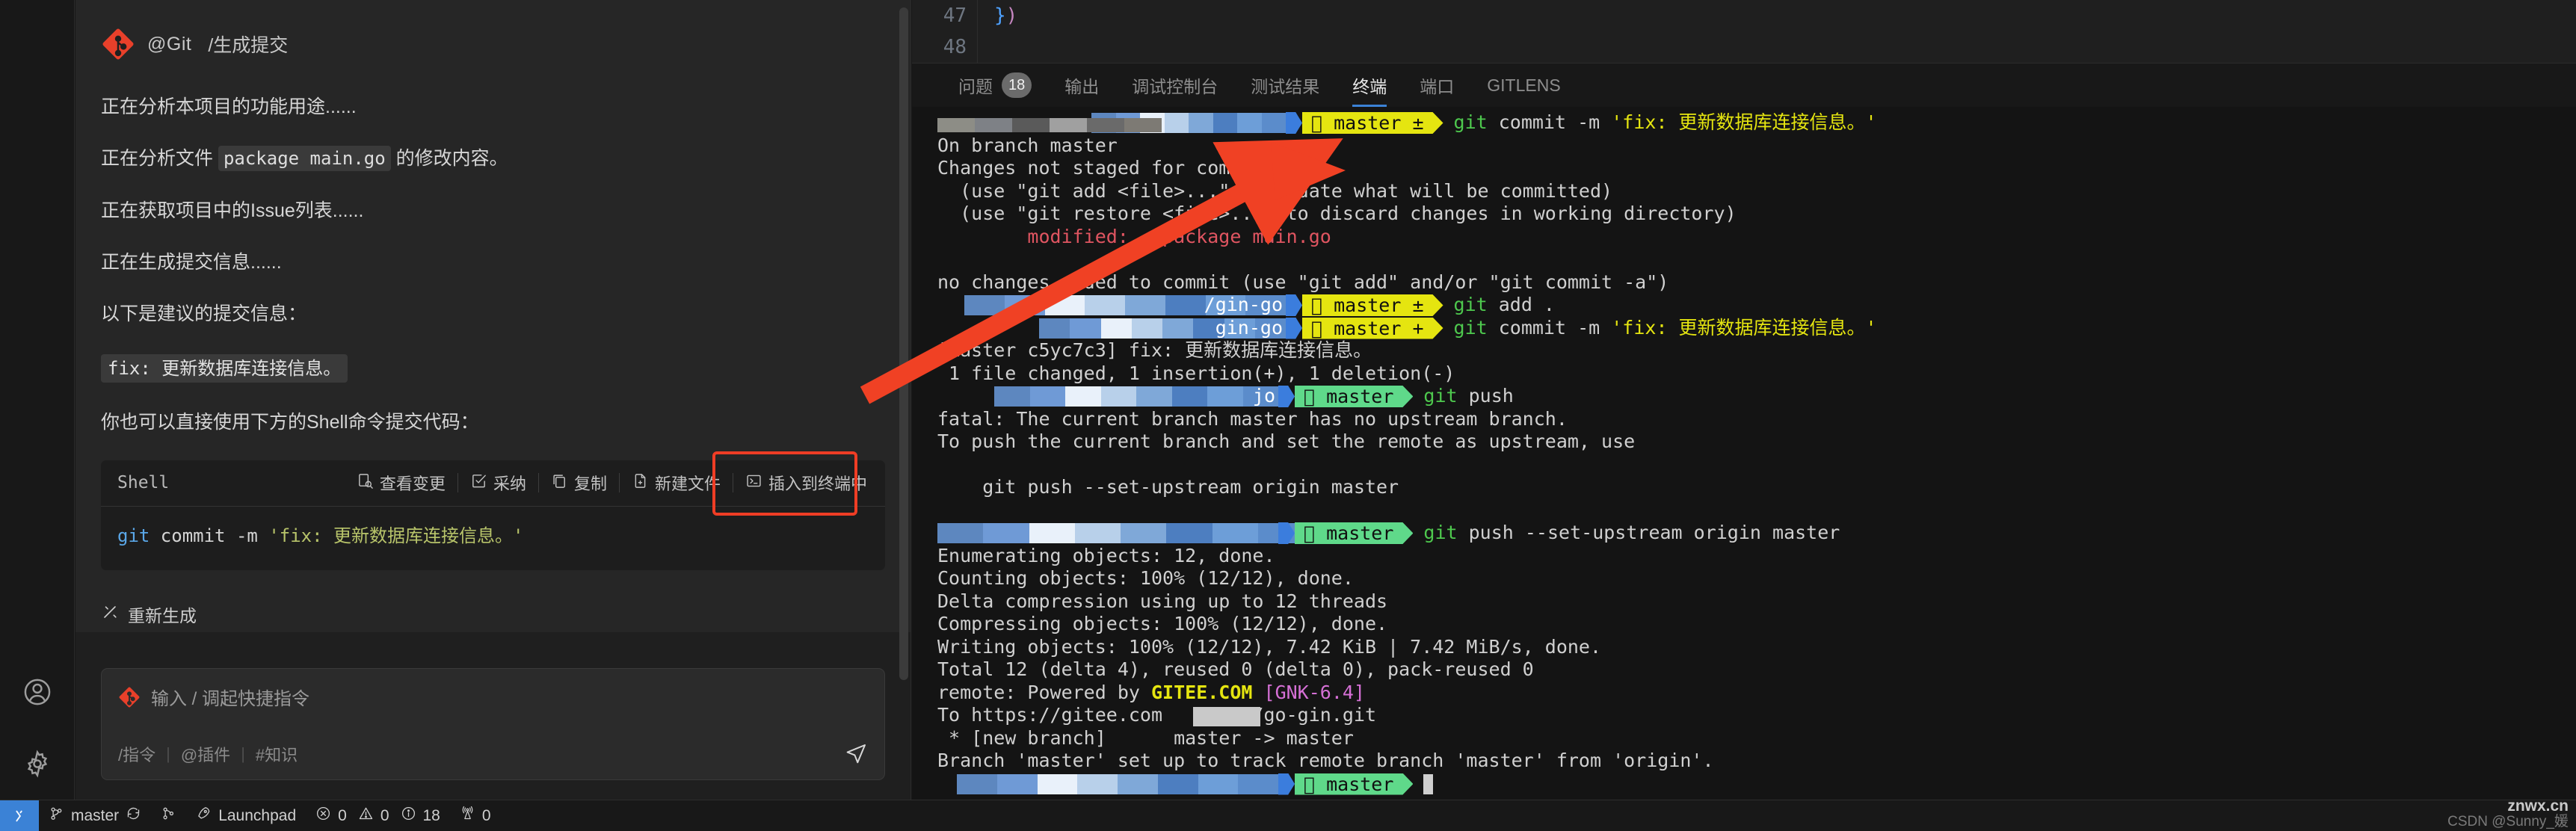 Image resolution: width=2576 pixels, height=831 pixels. What do you see at coordinates (304, 159) in the screenshot?
I see `file-line-code: package main.go` at bounding box center [304, 159].